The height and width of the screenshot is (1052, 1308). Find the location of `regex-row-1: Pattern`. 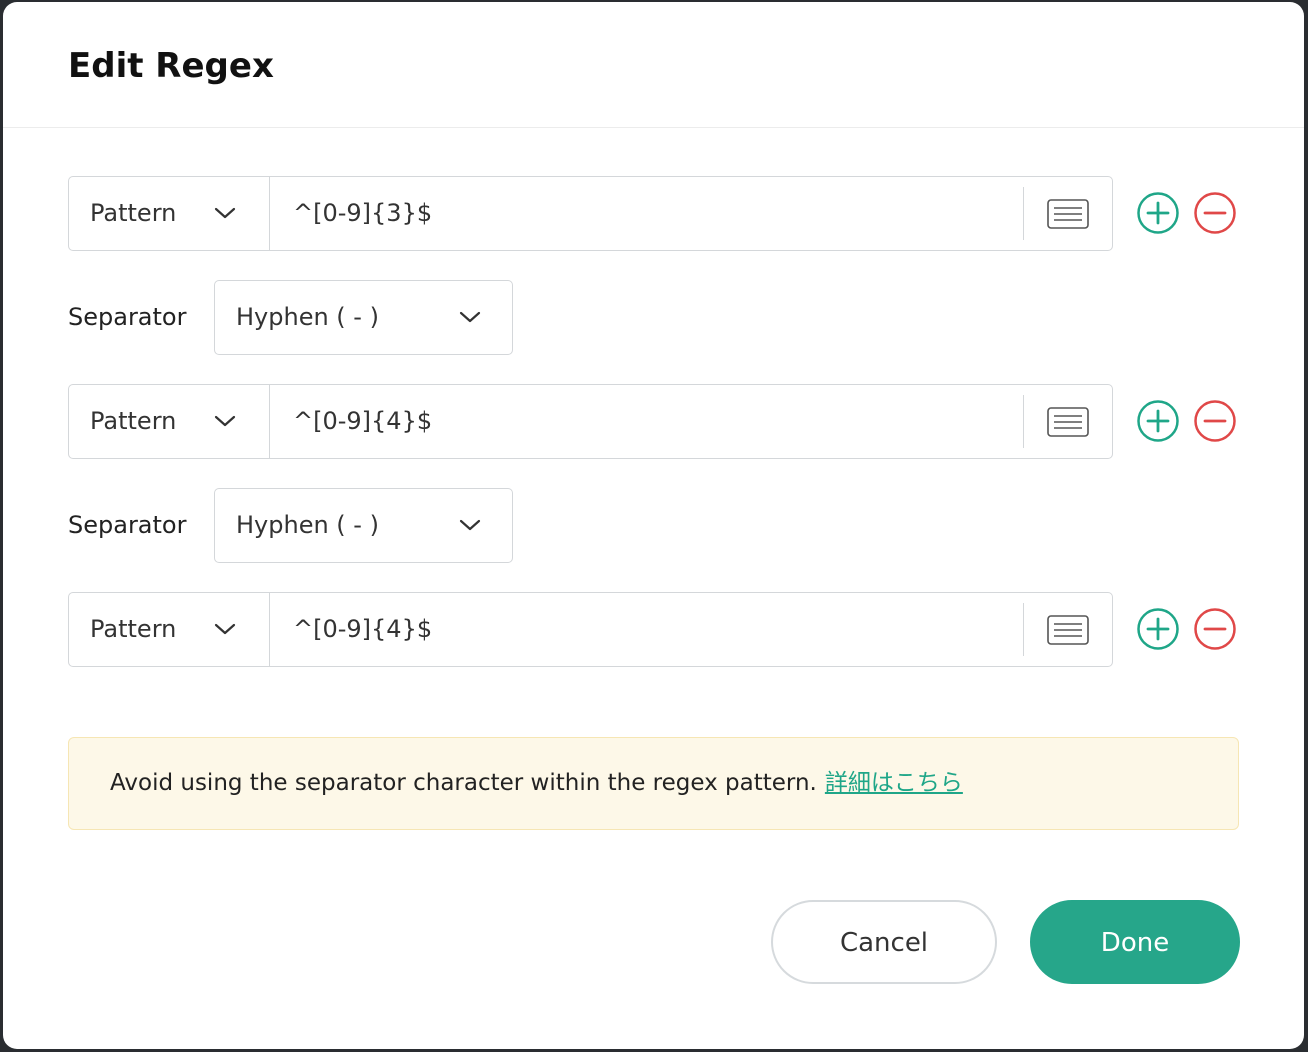

regex-row-1: Pattern is located at coordinates (652, 213).